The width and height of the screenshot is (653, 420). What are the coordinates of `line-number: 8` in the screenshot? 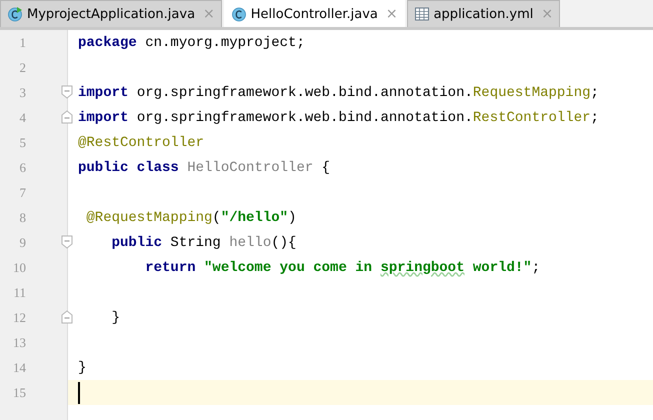 It's located at (22, 218).